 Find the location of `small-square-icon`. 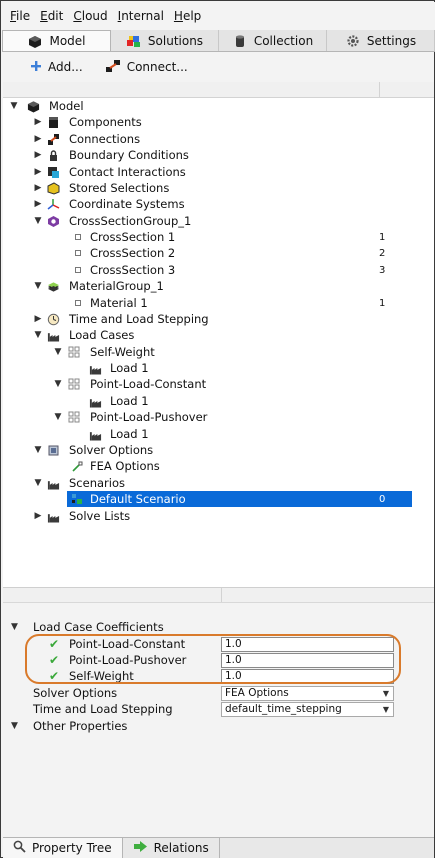

small-square-icon is located at coordinates (77, 270).